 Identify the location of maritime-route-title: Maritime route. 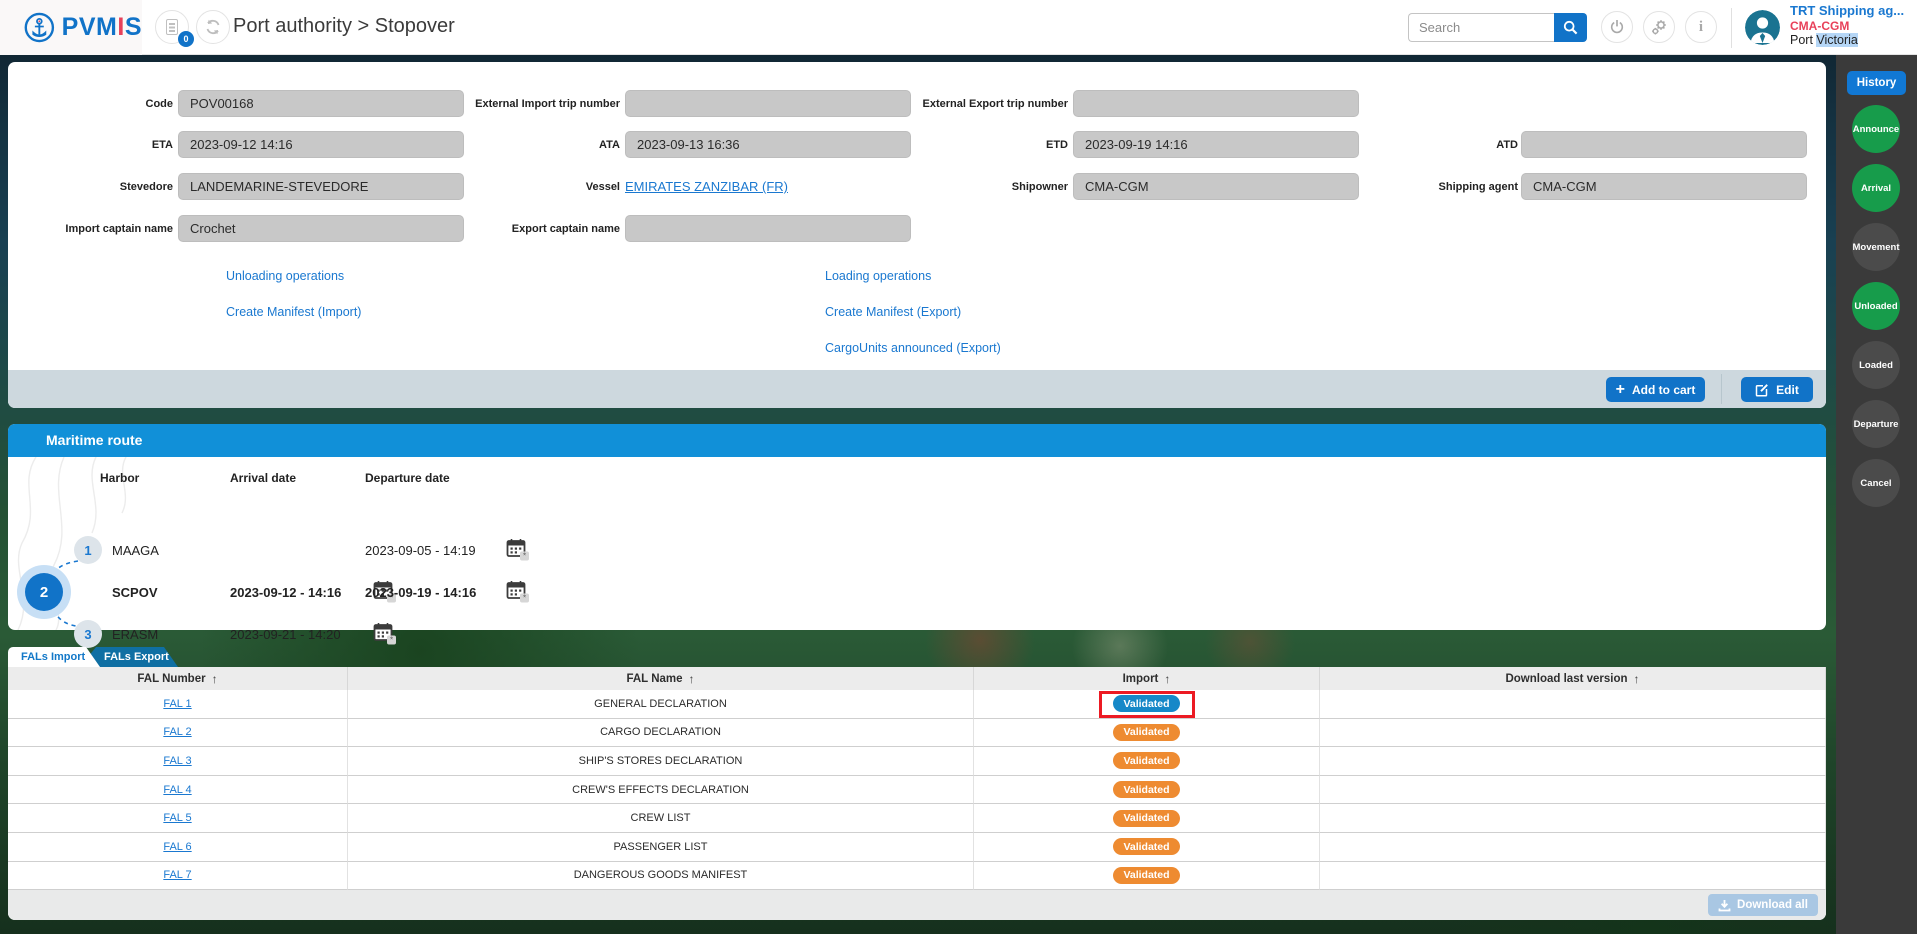
(917, 440).